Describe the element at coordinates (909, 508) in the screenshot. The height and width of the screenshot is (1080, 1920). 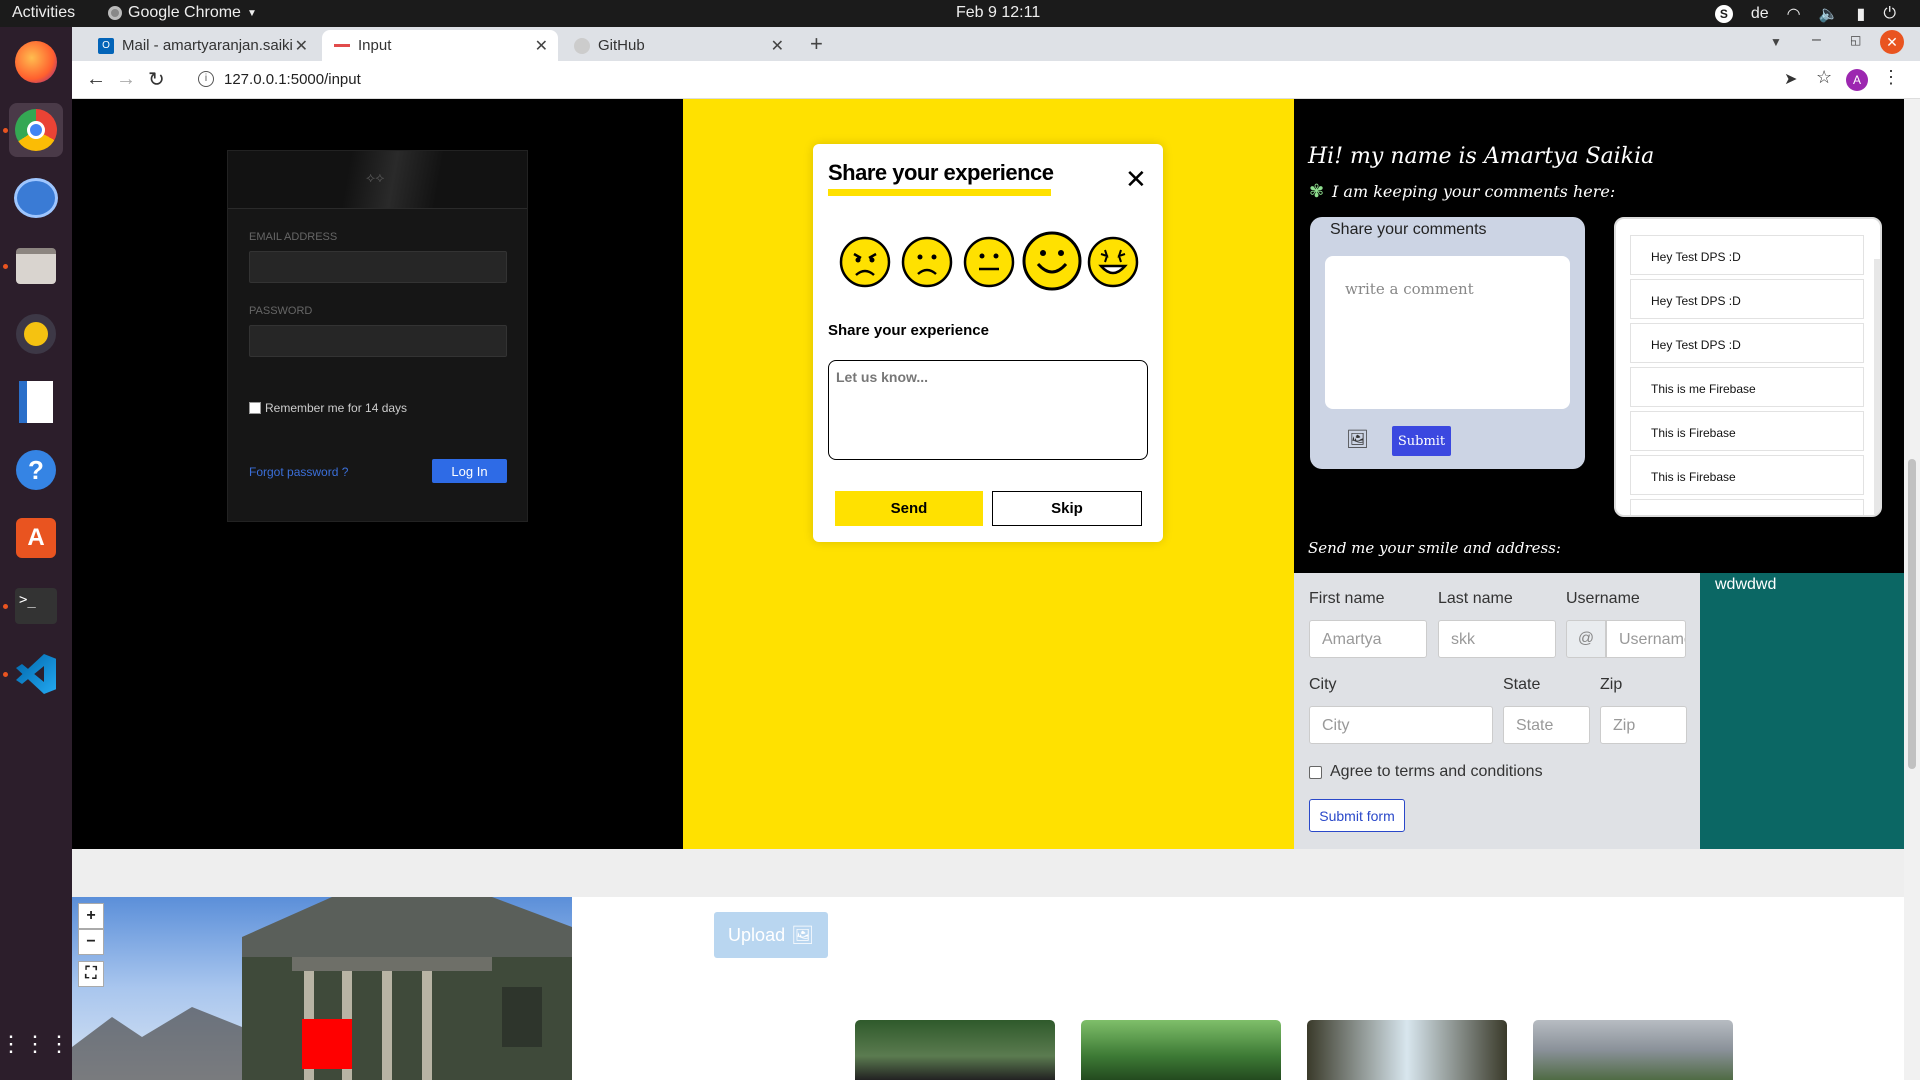
I see `send-button: Send` at that location.